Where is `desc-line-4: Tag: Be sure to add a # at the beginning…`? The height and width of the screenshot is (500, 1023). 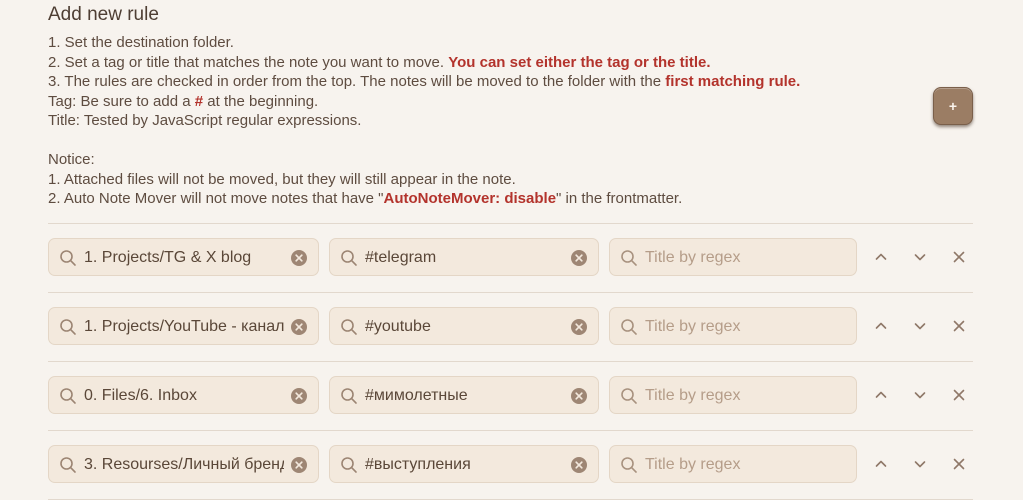
desc-line-4: Tag: Be sure to add a # at the beginning… is located at coordinates (478, 102).